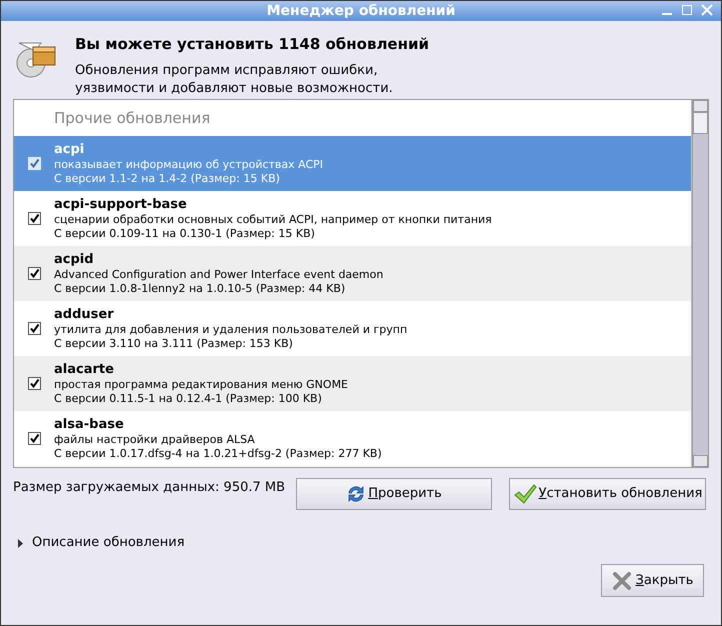  What do you see at coordinates (234, 80) in the screenshot?
I see `header-description: Обновления программ исправляют ошибки, уязвимости и добавляют новые возможности.` at bounding box center [234, 80].